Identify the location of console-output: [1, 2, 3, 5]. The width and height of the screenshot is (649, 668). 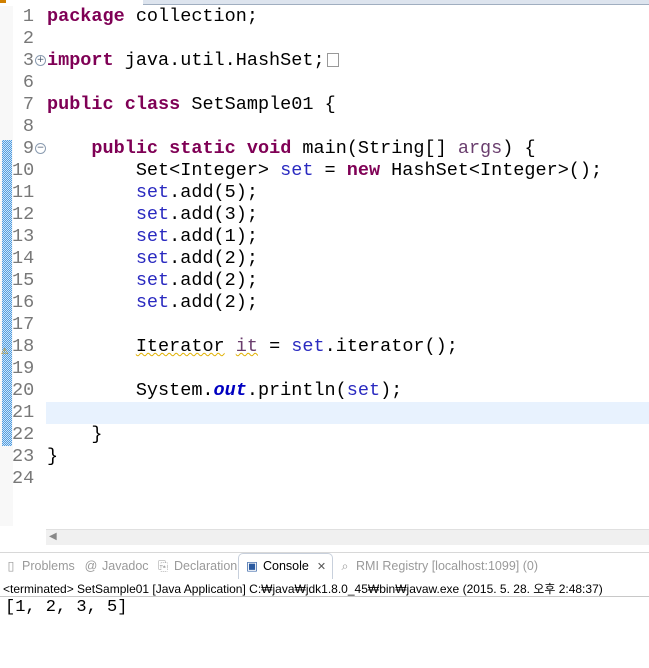
(66, 607).